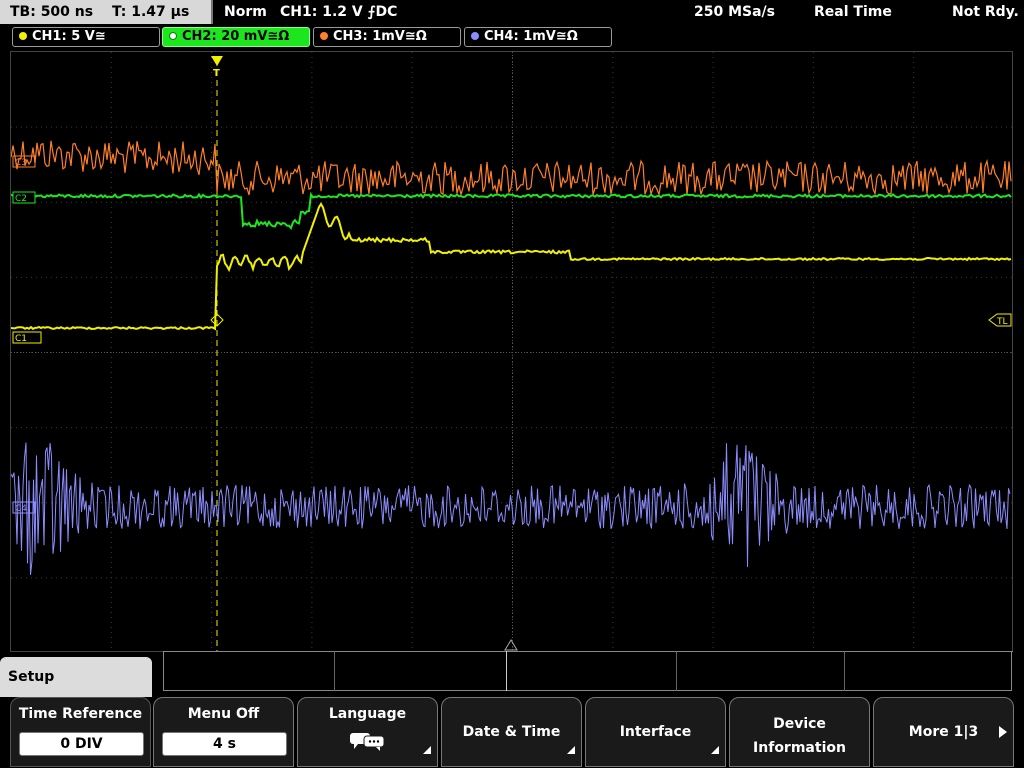 The image size is (1024, 768). Describe the element at coordinates (173, 36) in the screenshot. I see `ch2-color-icon` at that location.